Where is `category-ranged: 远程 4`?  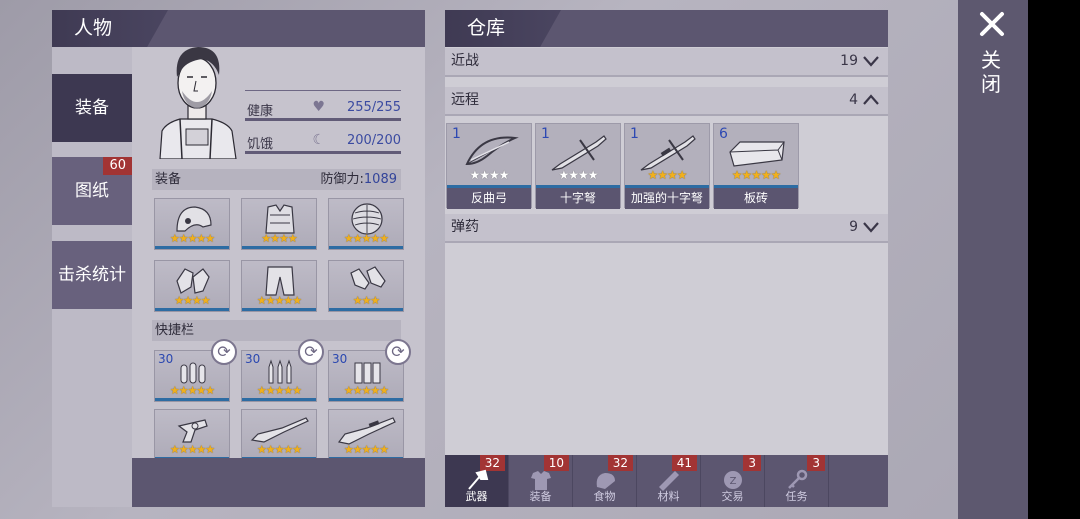 category-ranged: 远程 4 is located at coordinates (666, 101).